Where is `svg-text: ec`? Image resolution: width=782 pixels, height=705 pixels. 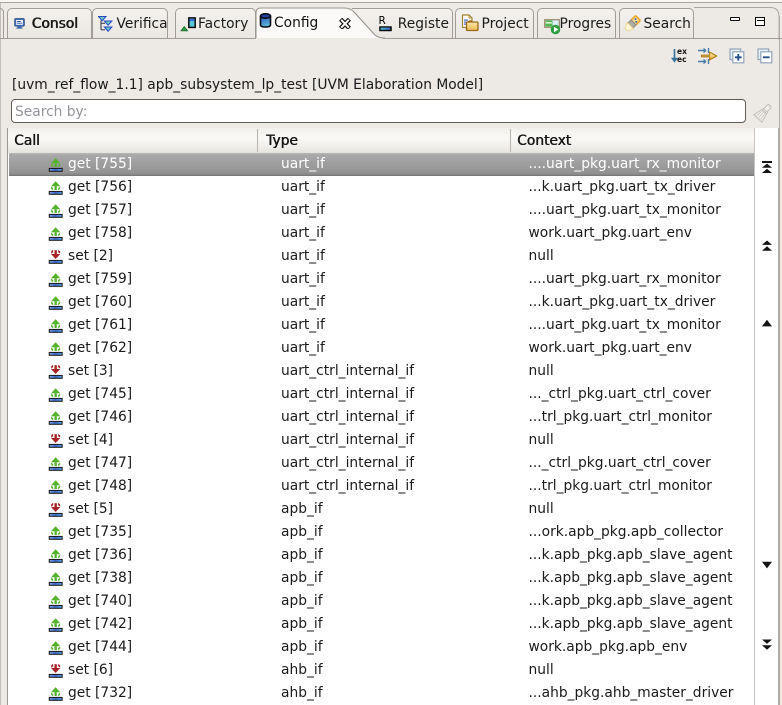 svg-text: ec is located at coordinates (682, 59).